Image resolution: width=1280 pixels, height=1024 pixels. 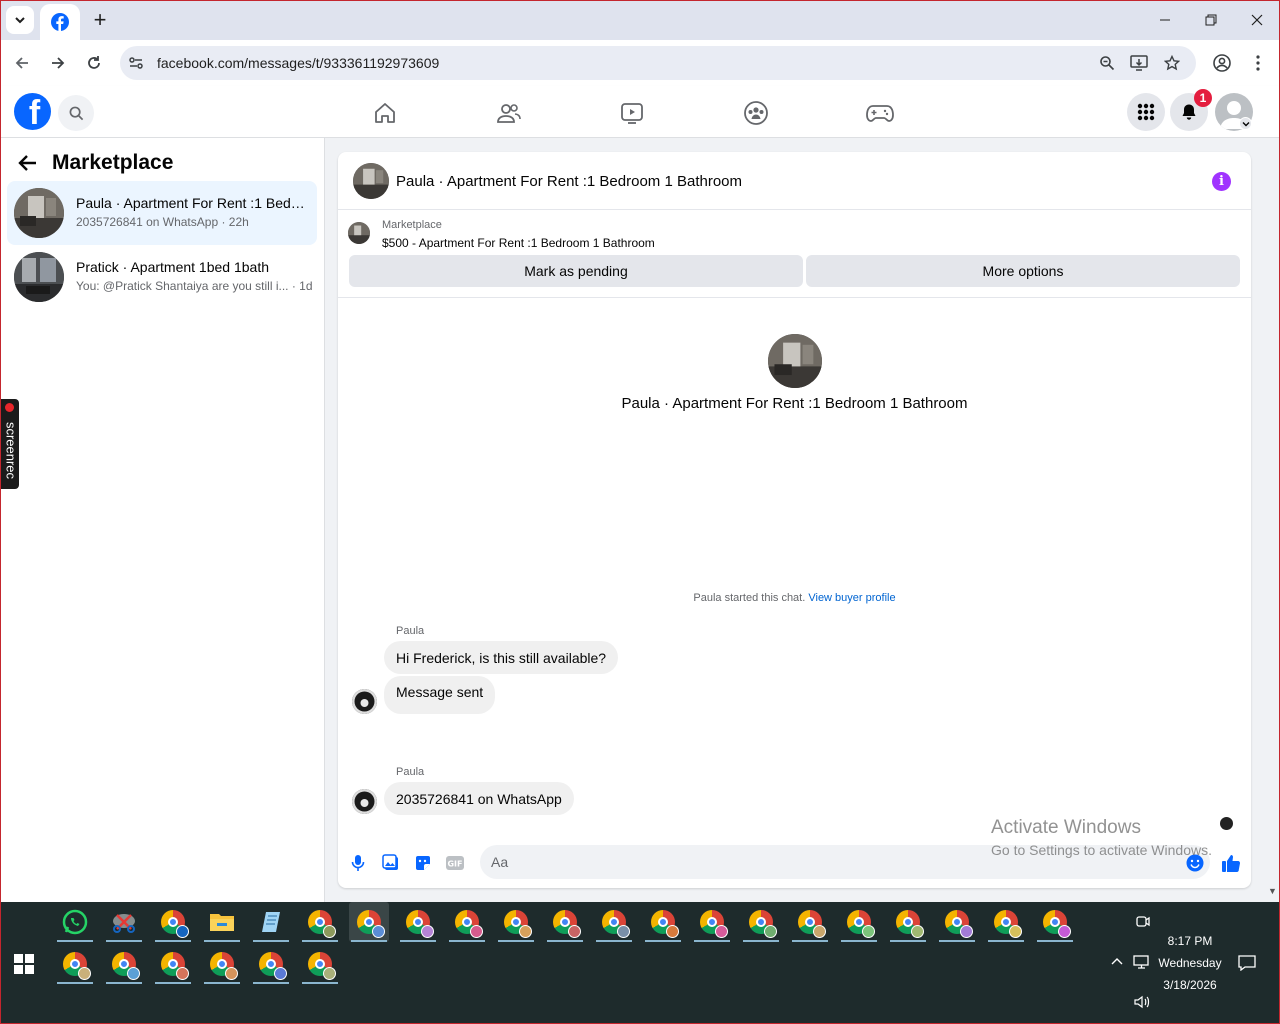 I want to click on close-window-button, so click(x=1257, y=20).